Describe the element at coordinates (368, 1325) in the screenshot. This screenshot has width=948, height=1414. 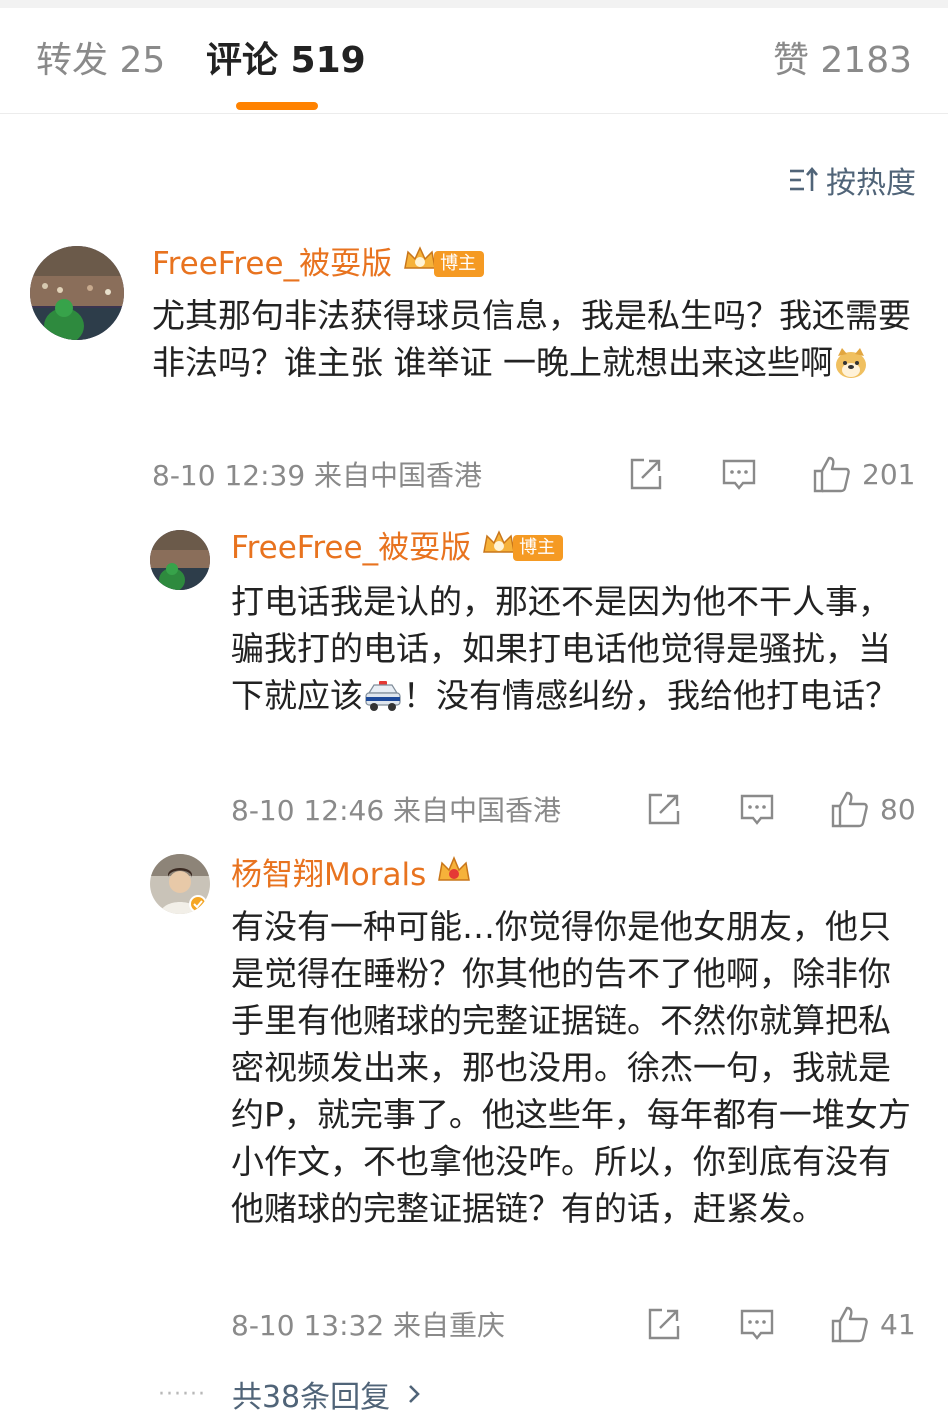
I see `reply-meta: 8-10 13:32 来自重庆` at that location.